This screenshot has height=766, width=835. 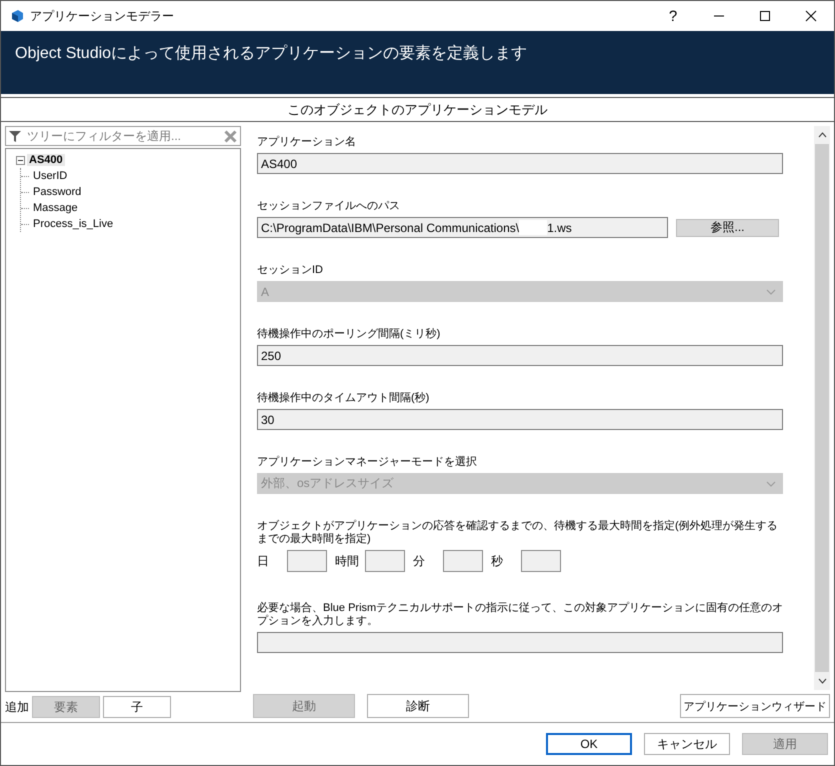 I want to click on add-label: 追加, so click(x=17, y=707).